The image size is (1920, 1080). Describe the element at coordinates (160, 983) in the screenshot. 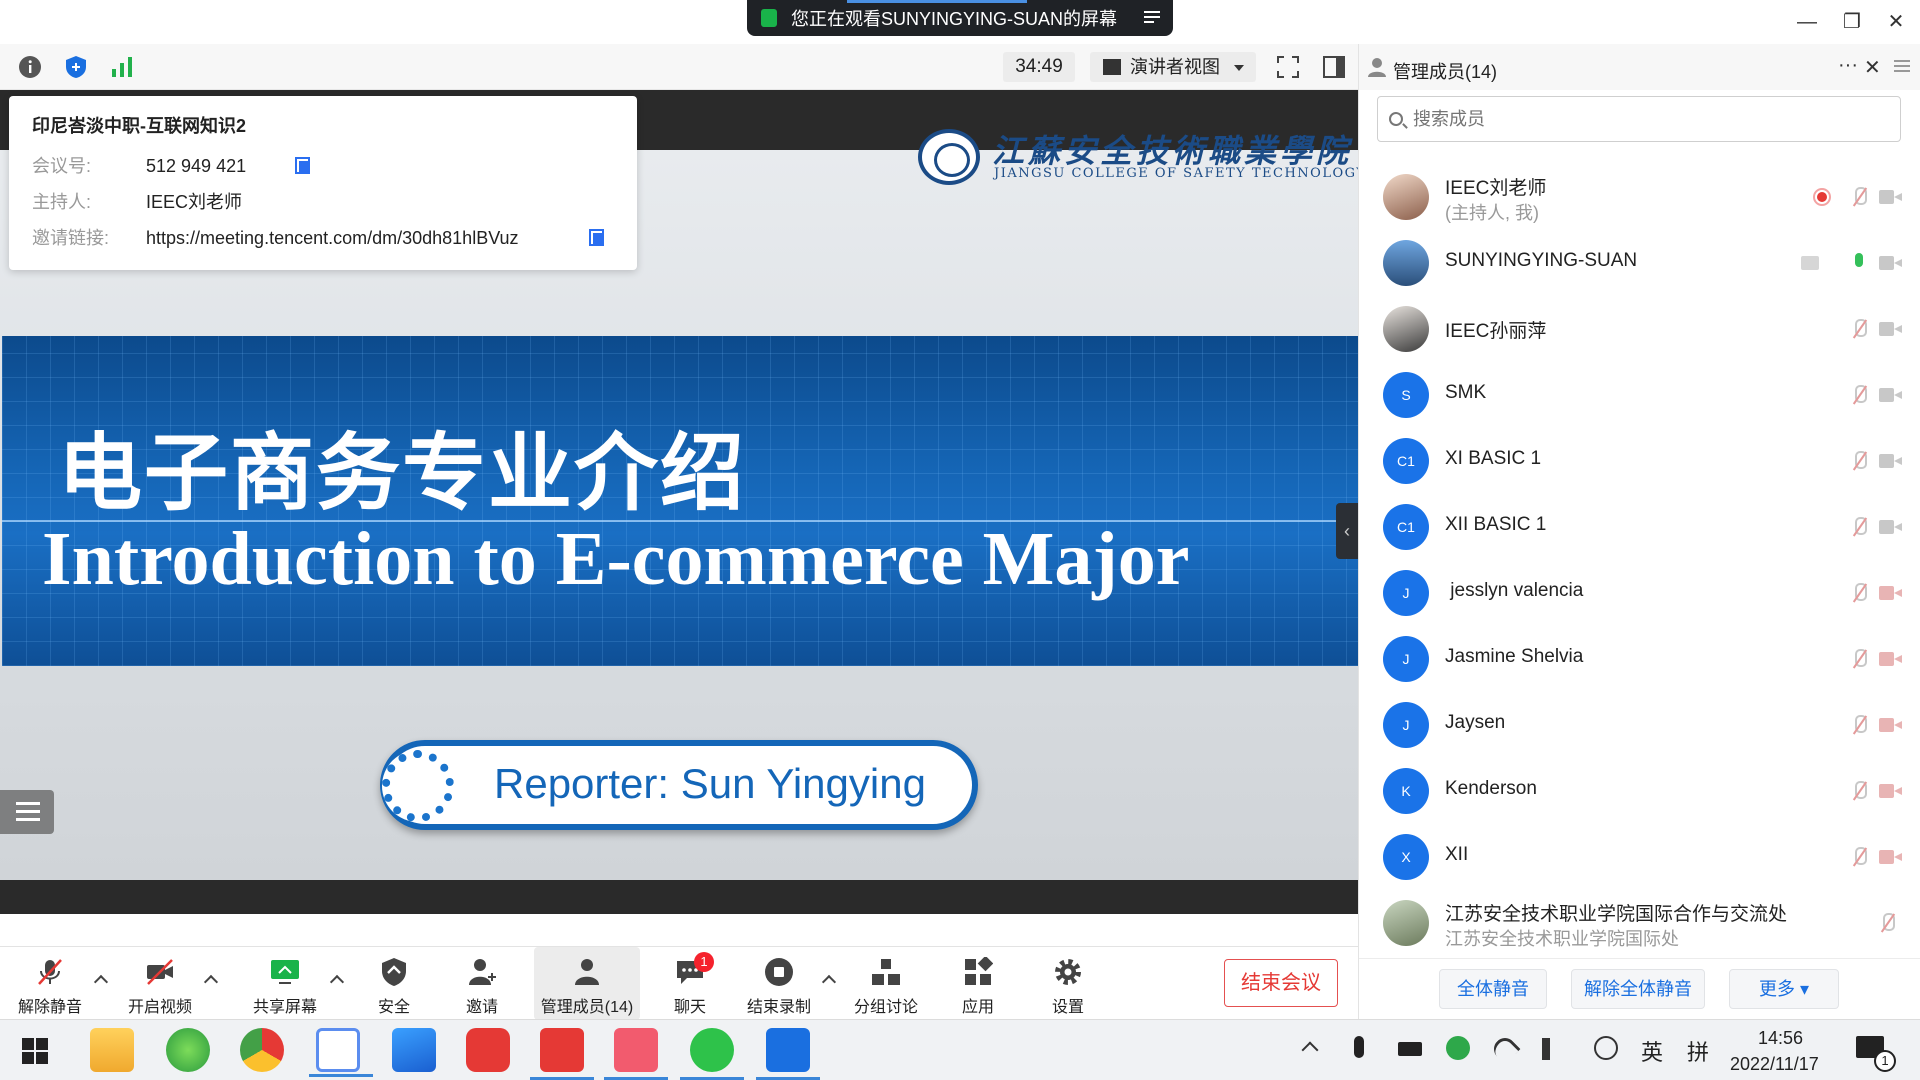

I see `start-video-button: 开启视频` at that location.